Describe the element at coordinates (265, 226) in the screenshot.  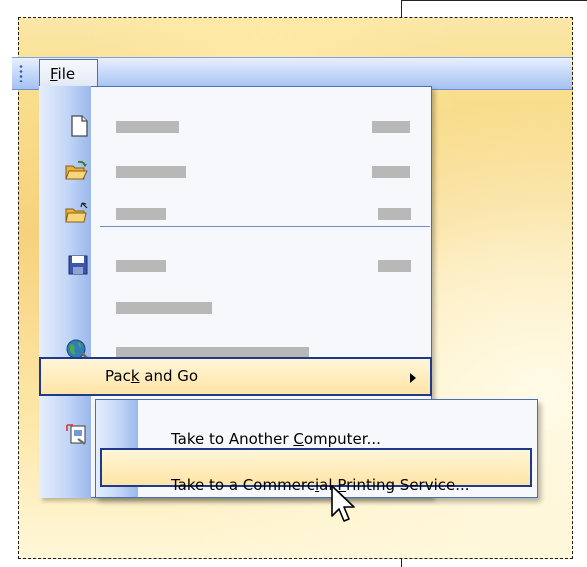
I see `menu-separator` at that location.